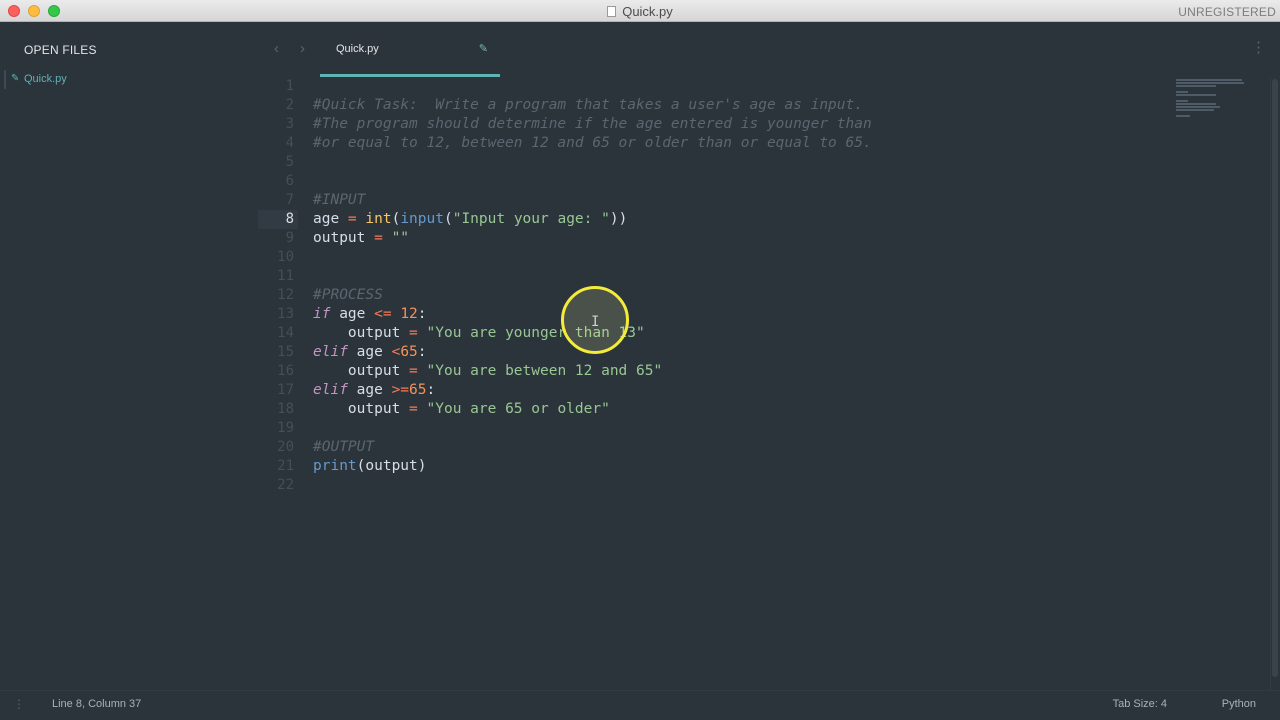 Image resolution: width=1280 pixels, height=720 pixels. What do you see at coordinates (335, 466) in the screenshot?
I see `code-token: print` at bounding box center [335, 466].